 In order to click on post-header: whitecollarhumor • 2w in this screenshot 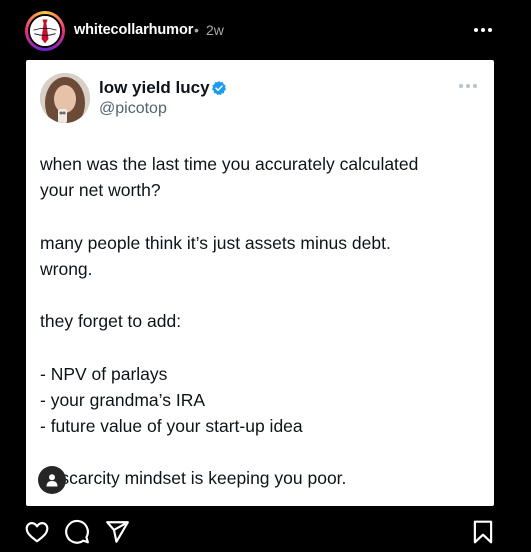, I will do `click(265, 29)`.